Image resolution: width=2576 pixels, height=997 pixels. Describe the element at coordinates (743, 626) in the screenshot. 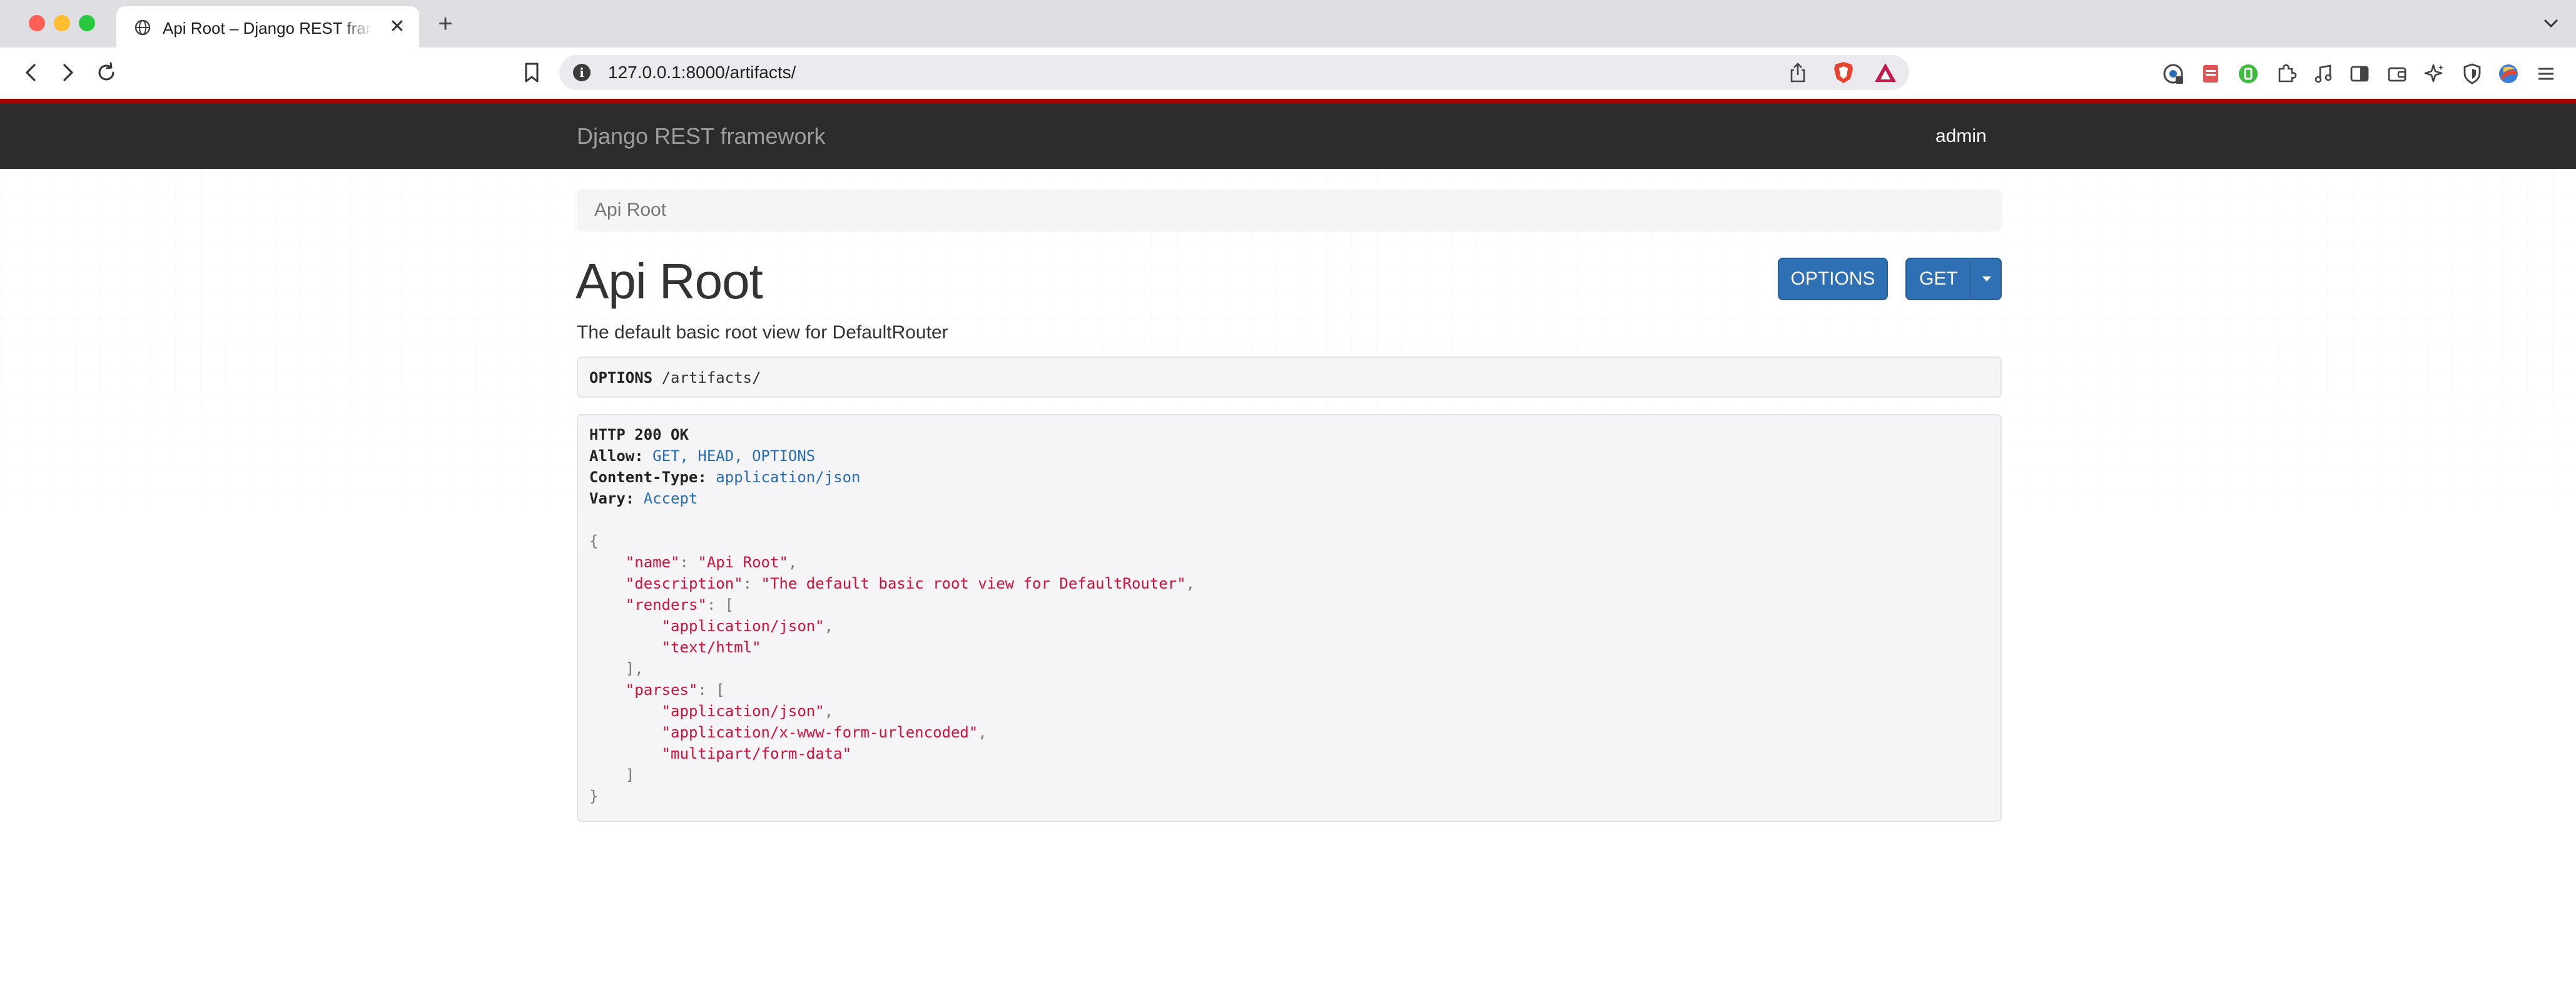

I see `json-renders-item: application/json` at that location.